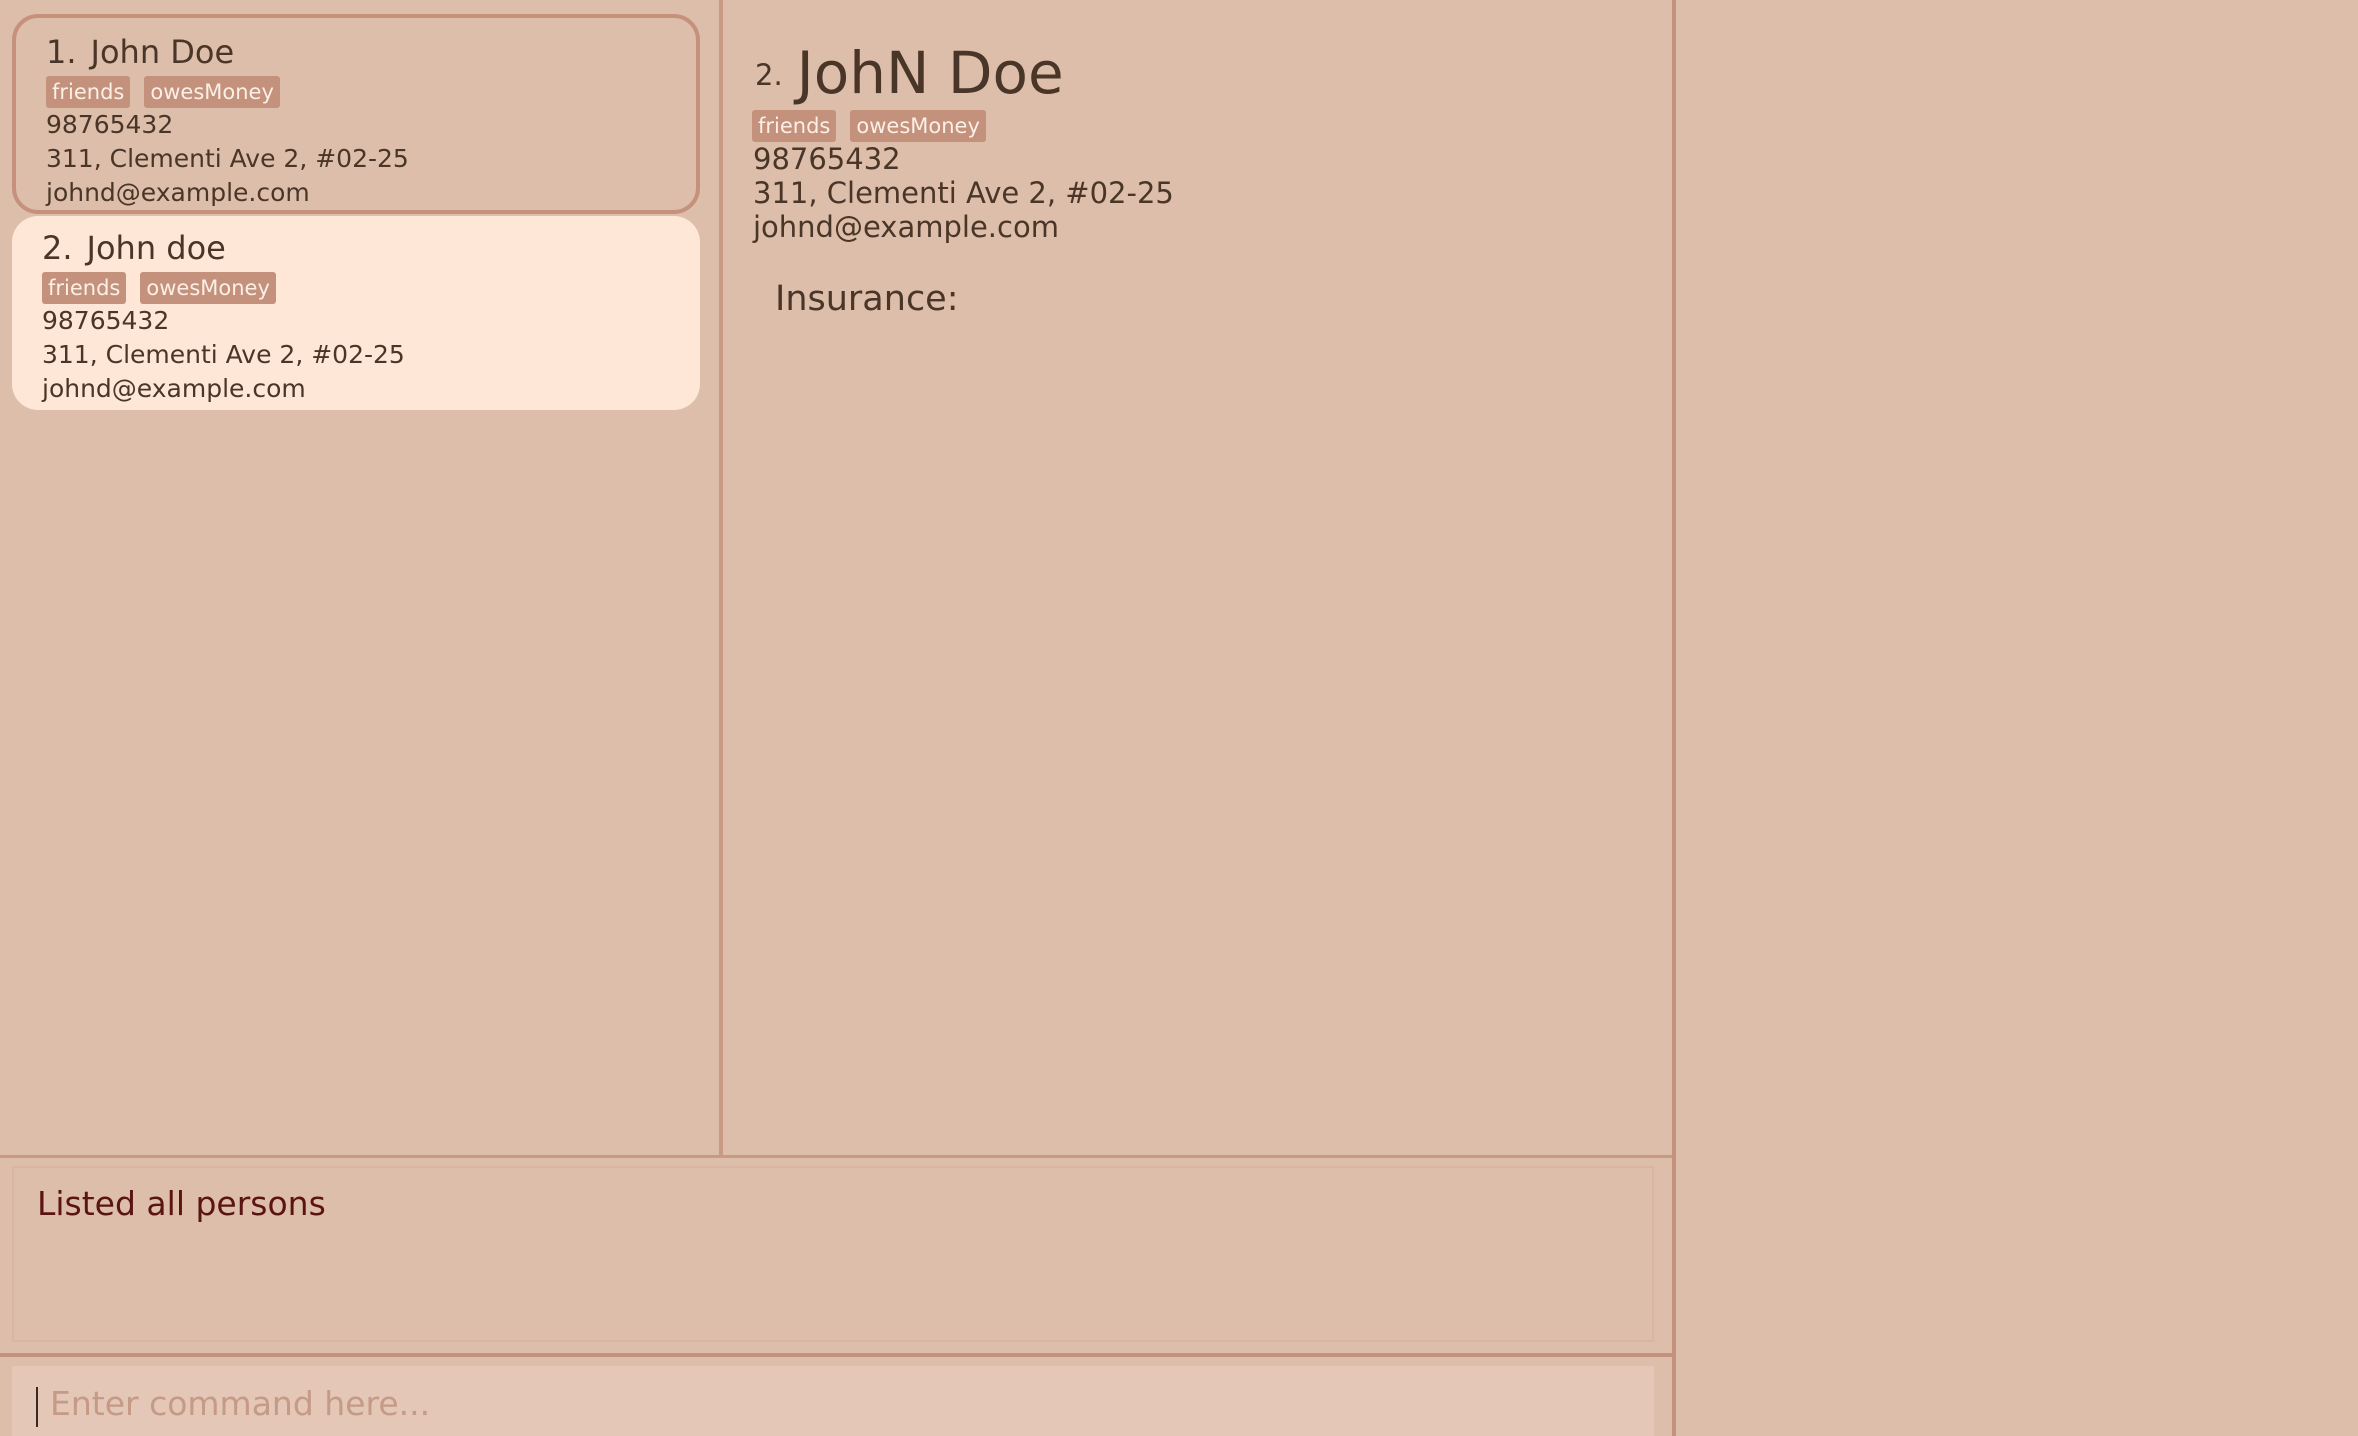  Describe the element at coordinates (867, 299) in the screenshot. I see `insurance-label: Insurance:` at that location.